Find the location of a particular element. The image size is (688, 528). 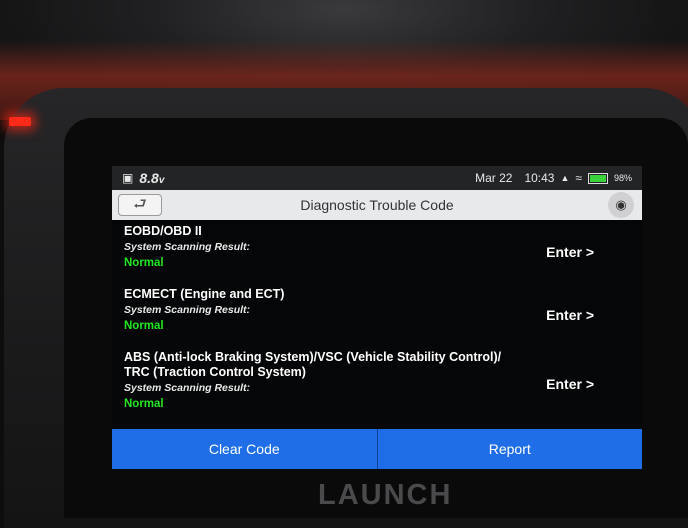

wifi-icon: ≈ is located at coordinates (578, 178).